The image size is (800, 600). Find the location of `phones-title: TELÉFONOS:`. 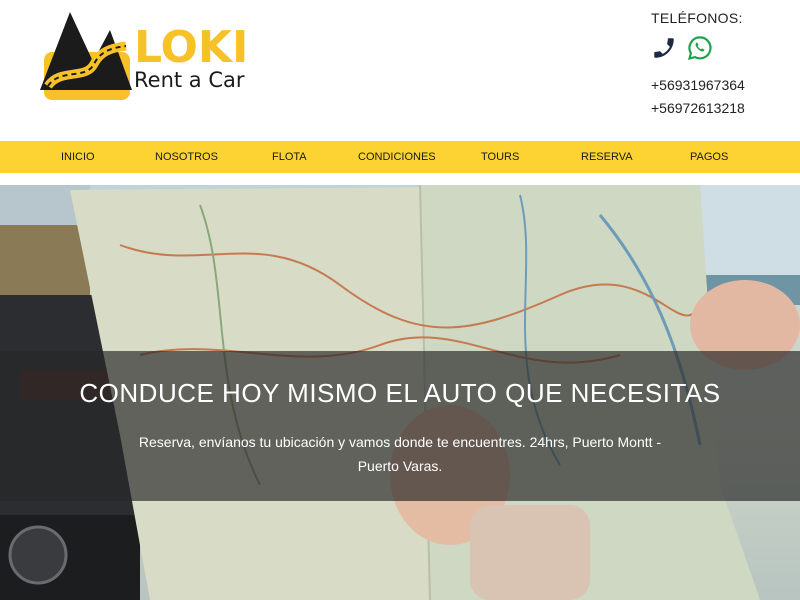

phones-title: TELÉFONOS: is located at coordinates (697, 18).